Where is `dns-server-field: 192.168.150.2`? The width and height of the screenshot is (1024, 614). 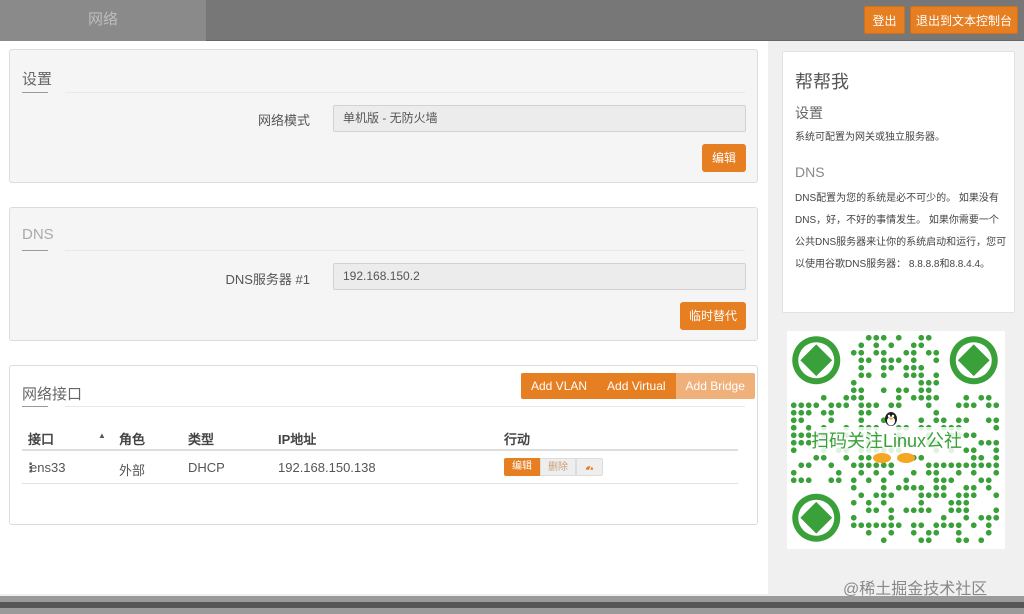
dns-server-field: 192.168.150.2 is located at coordinates (539, 276).